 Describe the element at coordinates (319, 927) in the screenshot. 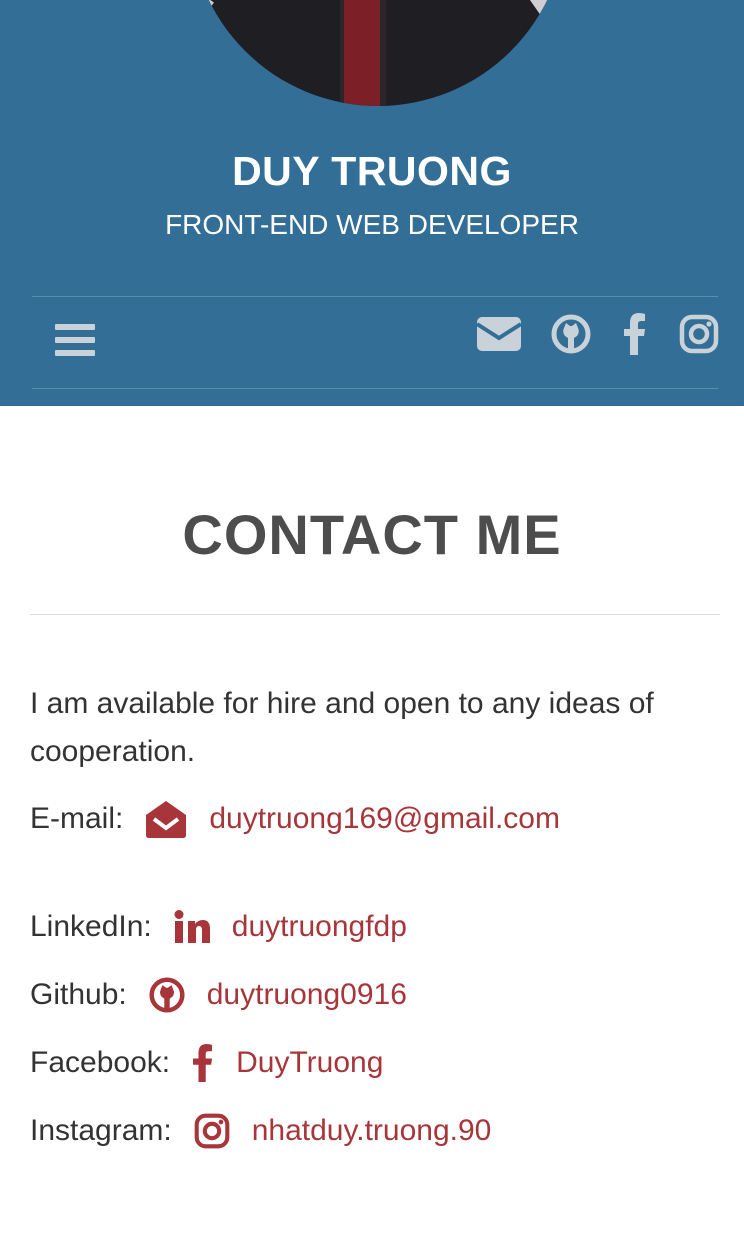

I see `linkedin-link: duytruongfdp` at that location.